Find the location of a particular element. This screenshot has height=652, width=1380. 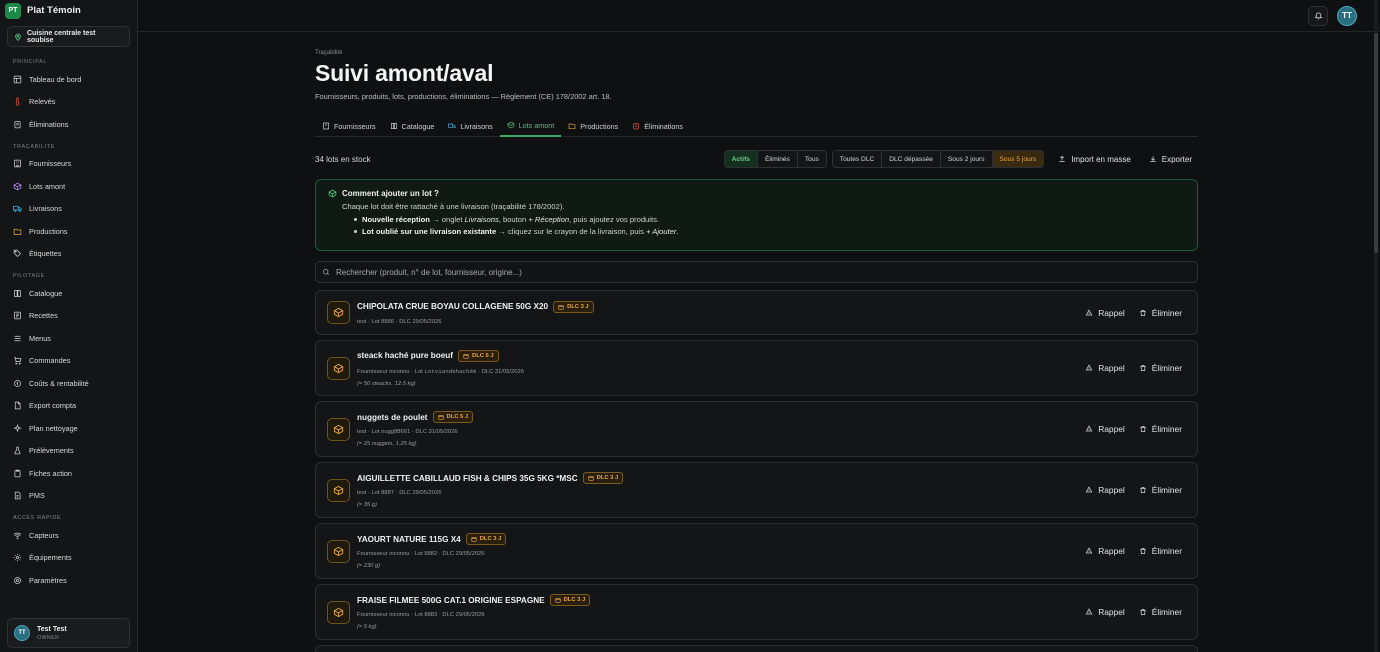

download-icon is located at coordinates (1153, 159).